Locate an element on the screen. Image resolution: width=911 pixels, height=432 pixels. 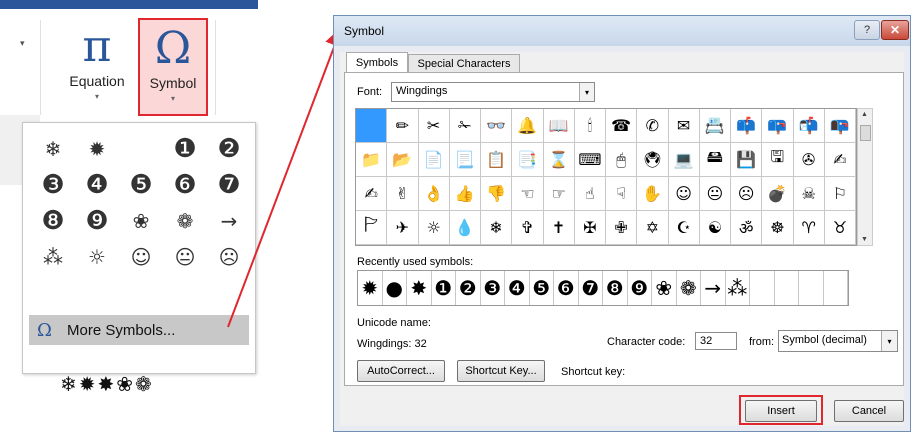
symbol-cell: 📭 is located at coordinates (840, 126).